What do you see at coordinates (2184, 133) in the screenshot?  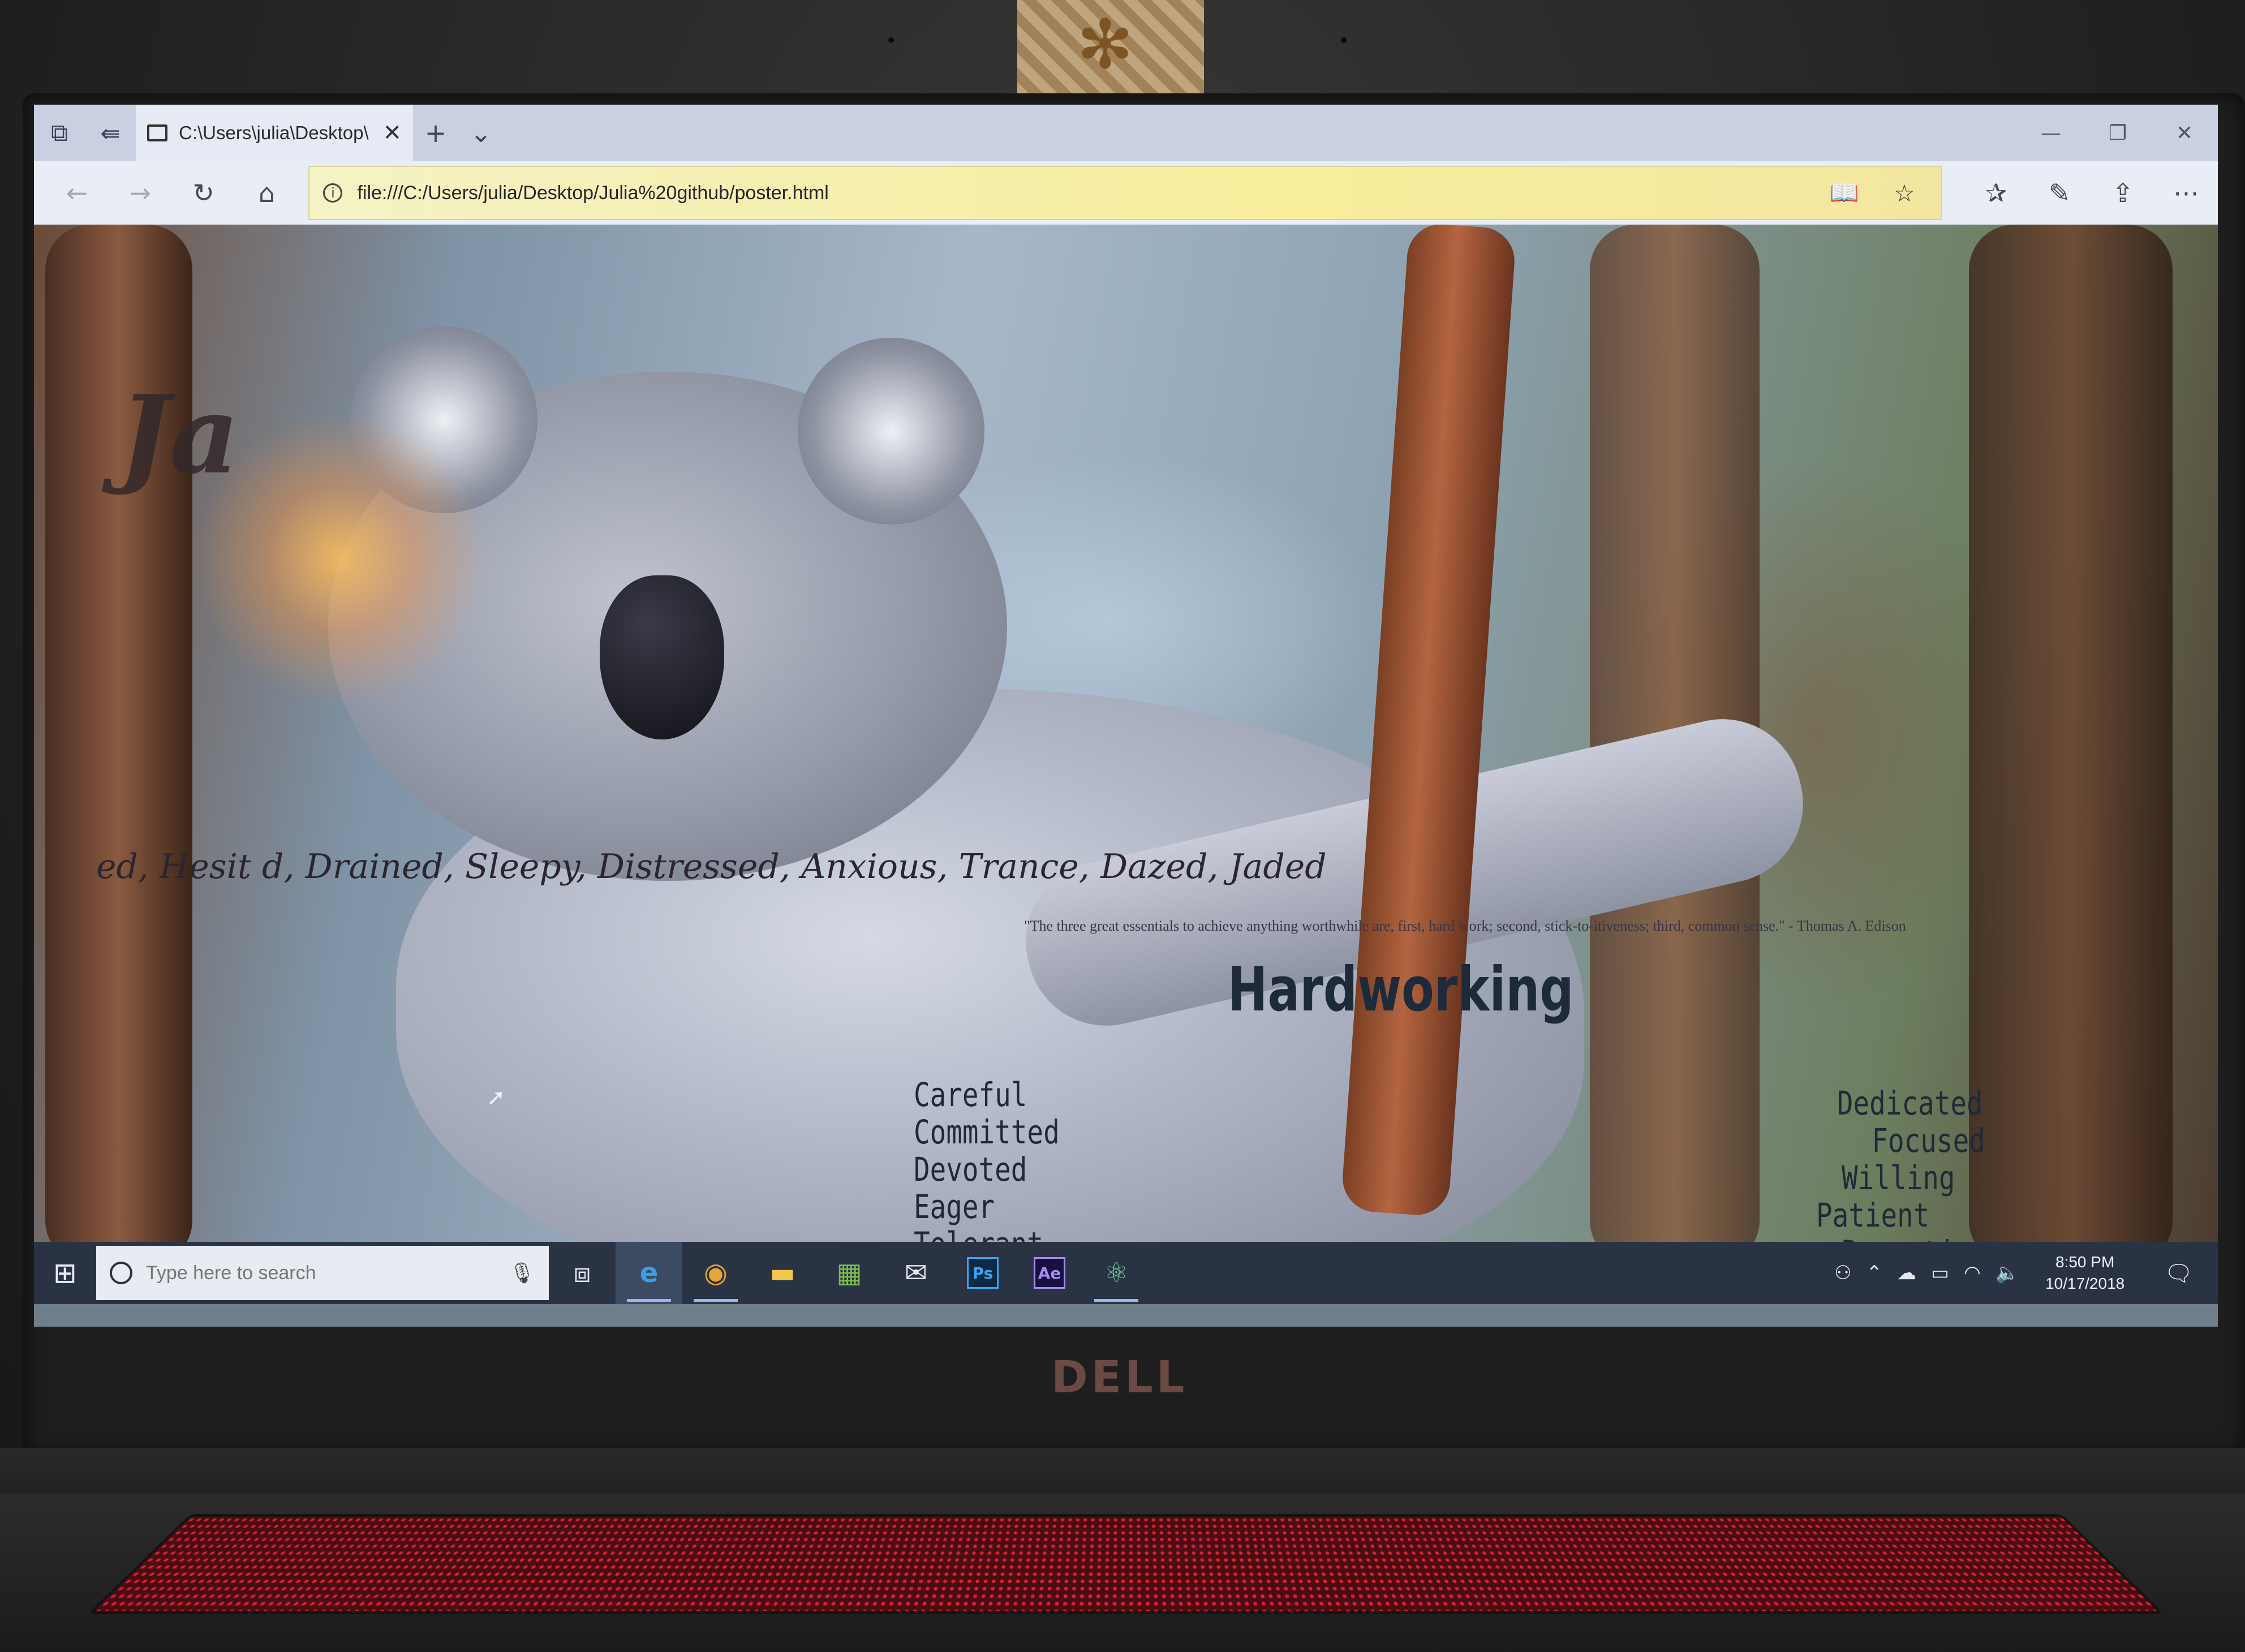 I see `close-window-button: ✕` at bounding box center [2184, 133].